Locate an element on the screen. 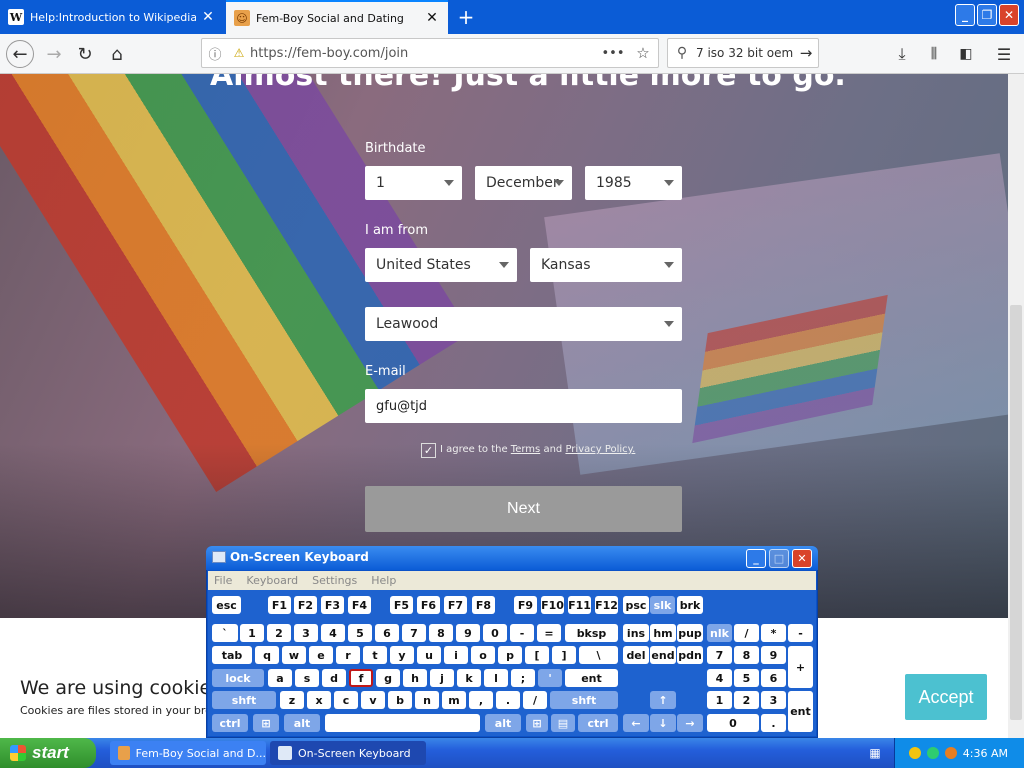  osk-keypad-plus: + is located at coordinates (800, 667).